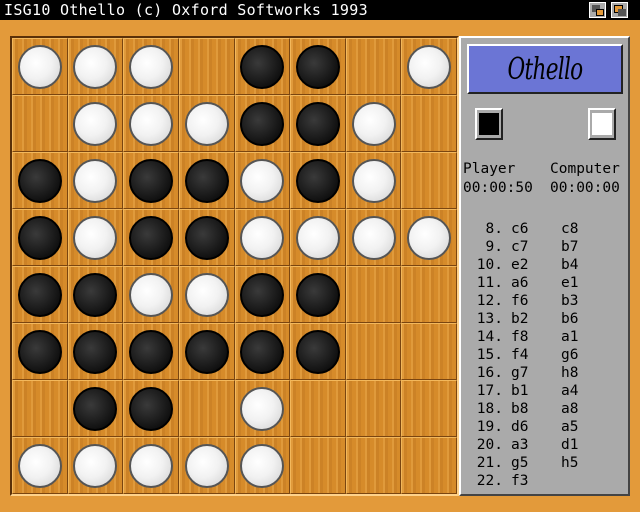  Describe the element at coordinates (520, 481) in the screenshot. I see `player-move: f3` at that location.